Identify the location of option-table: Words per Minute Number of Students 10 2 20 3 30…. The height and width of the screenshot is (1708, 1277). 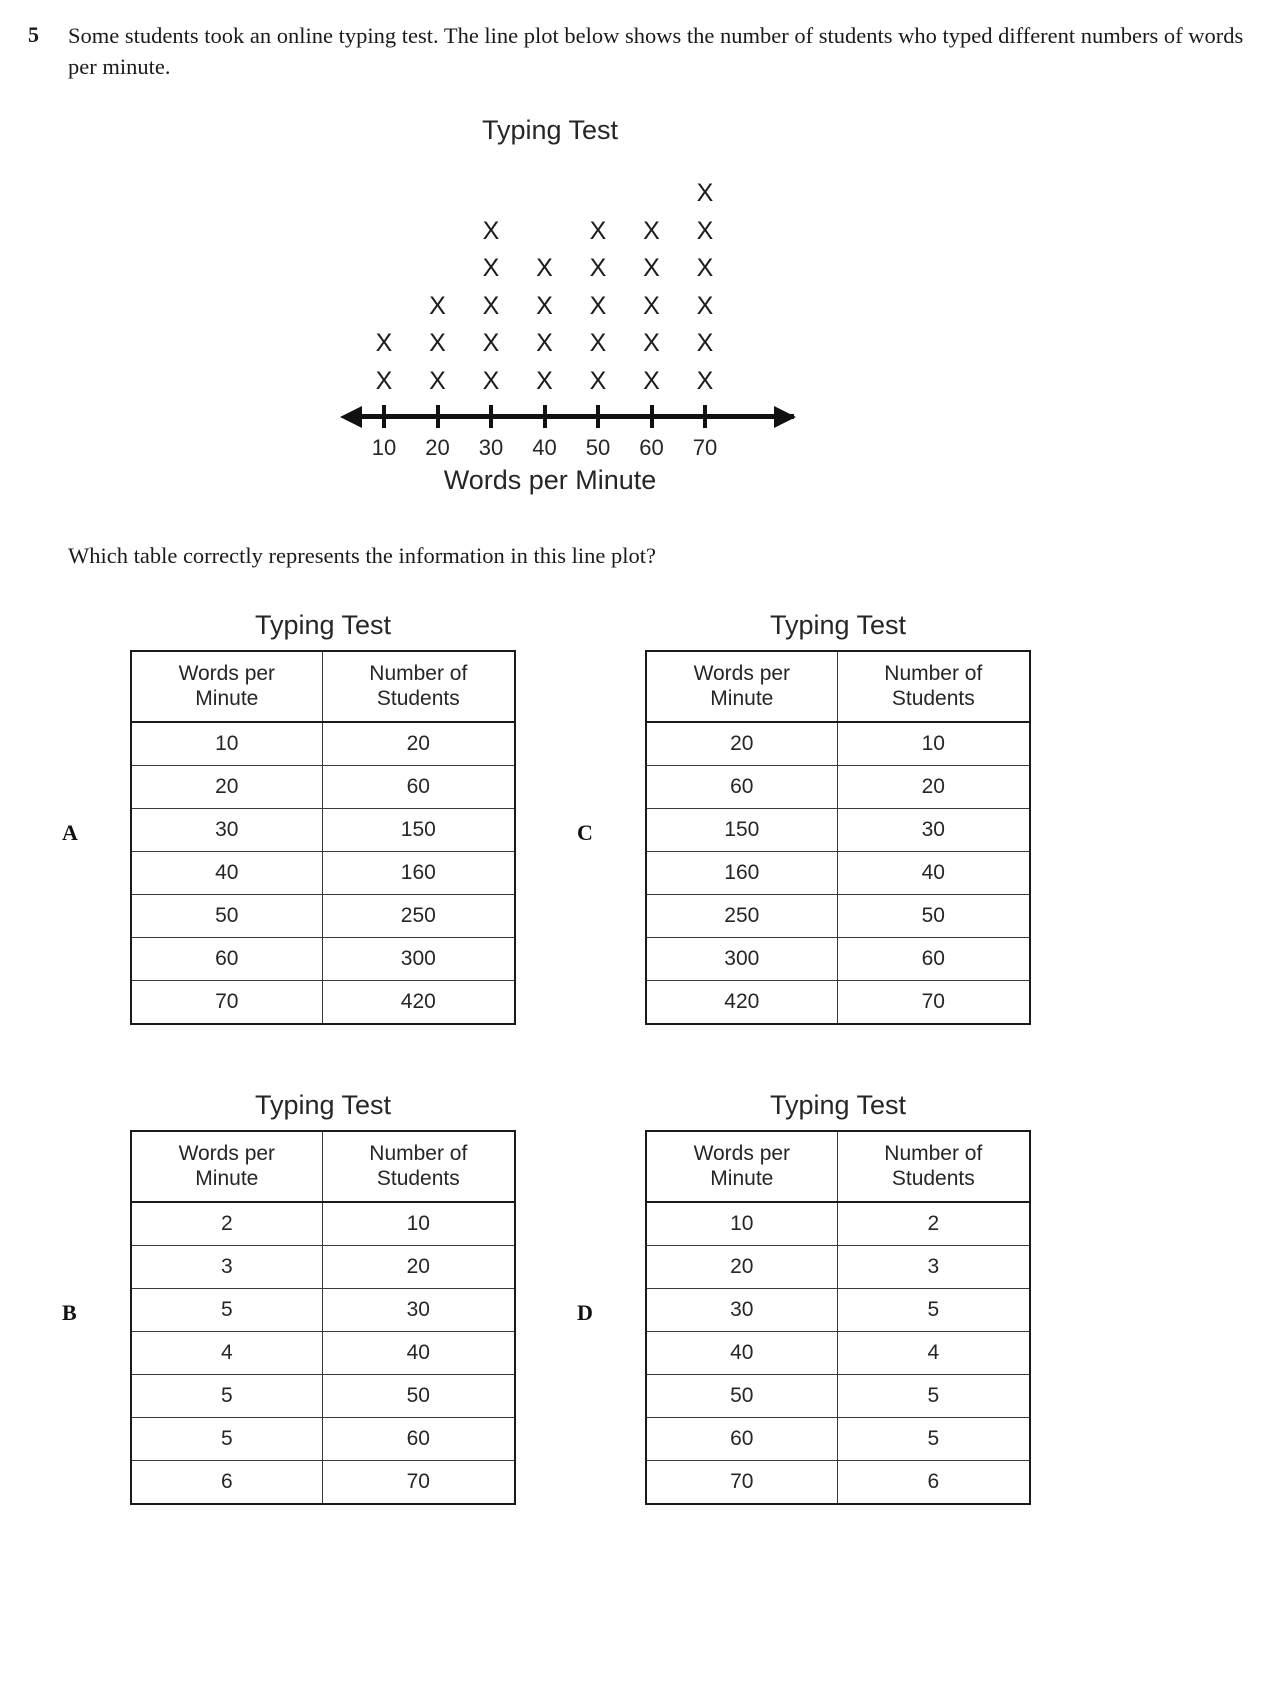
(838, 1317).